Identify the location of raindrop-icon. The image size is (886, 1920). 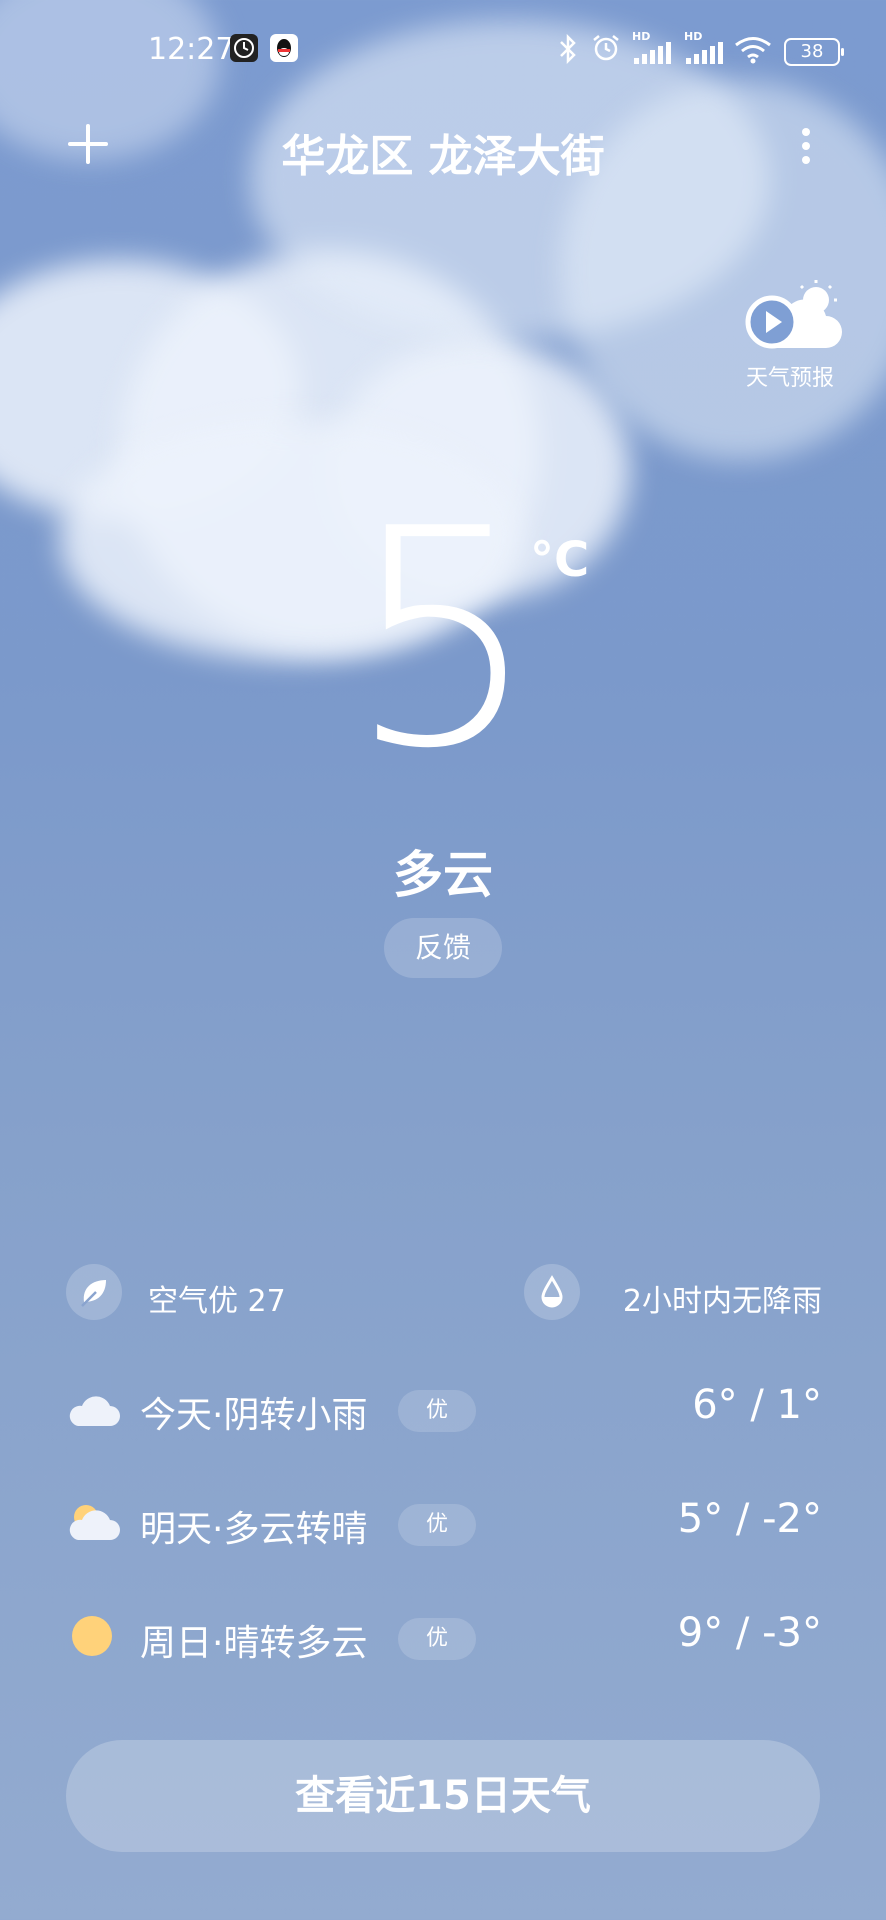
(552, 1291).